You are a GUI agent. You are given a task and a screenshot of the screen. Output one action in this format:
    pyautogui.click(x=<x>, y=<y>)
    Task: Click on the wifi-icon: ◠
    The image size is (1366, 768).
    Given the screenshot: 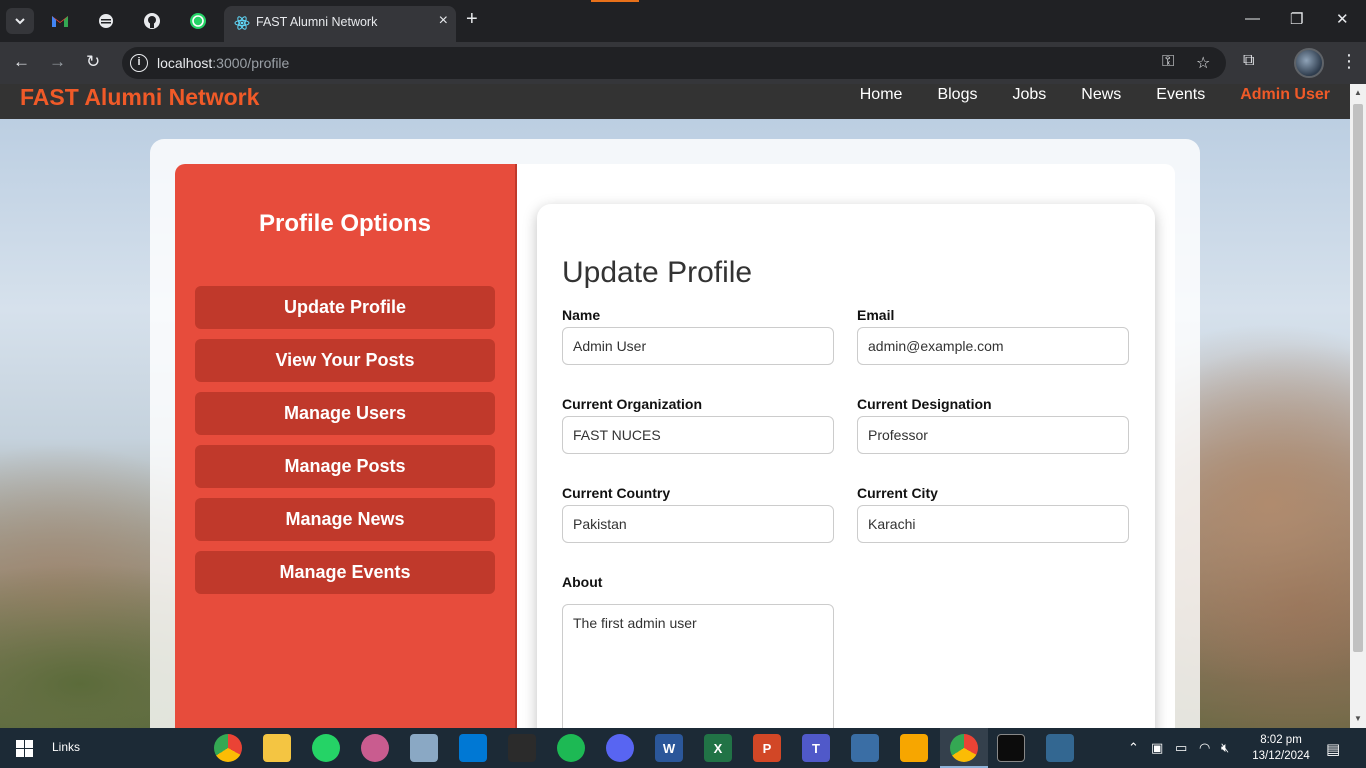 What is the action you would take?
    pyautogui.click(x=1204, y=748)
    